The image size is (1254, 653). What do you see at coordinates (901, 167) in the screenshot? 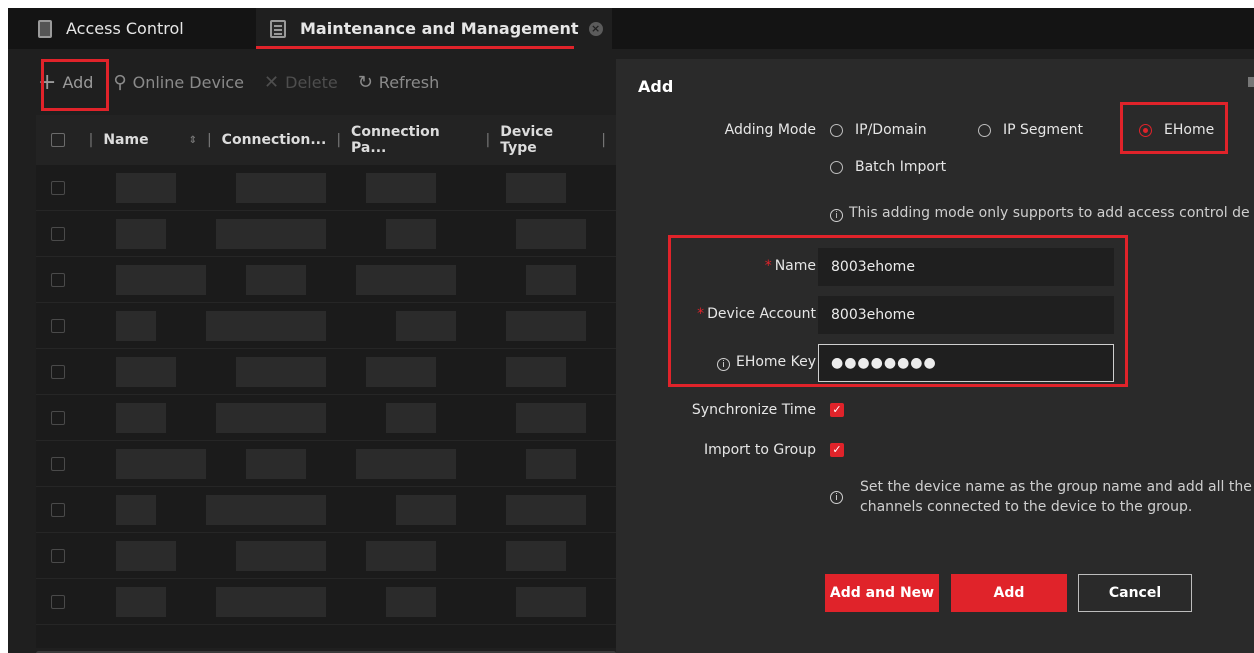
I see `radio-label: Batch Import` at bounding box center [901, 167].